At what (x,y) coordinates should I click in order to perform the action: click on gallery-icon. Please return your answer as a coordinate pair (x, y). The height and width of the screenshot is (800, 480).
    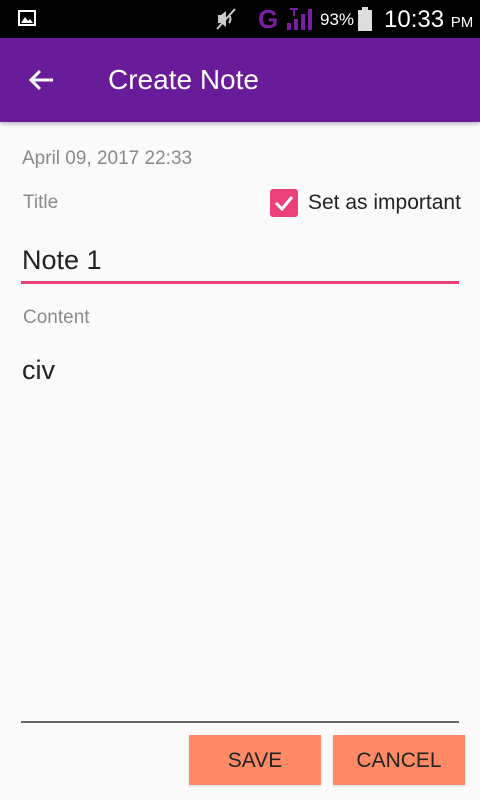
    Looking at the image, I should click on (27, 18).